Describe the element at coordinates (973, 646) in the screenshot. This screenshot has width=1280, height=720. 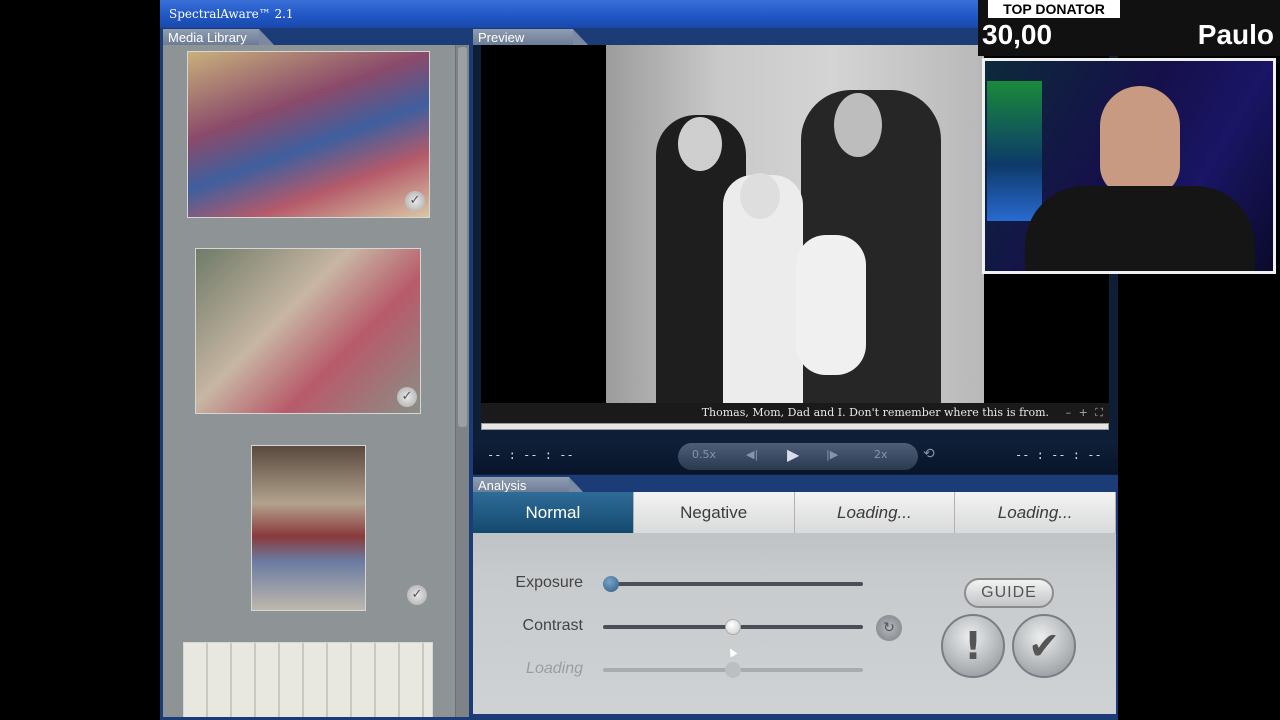
I see `warning-button: !` at that location.